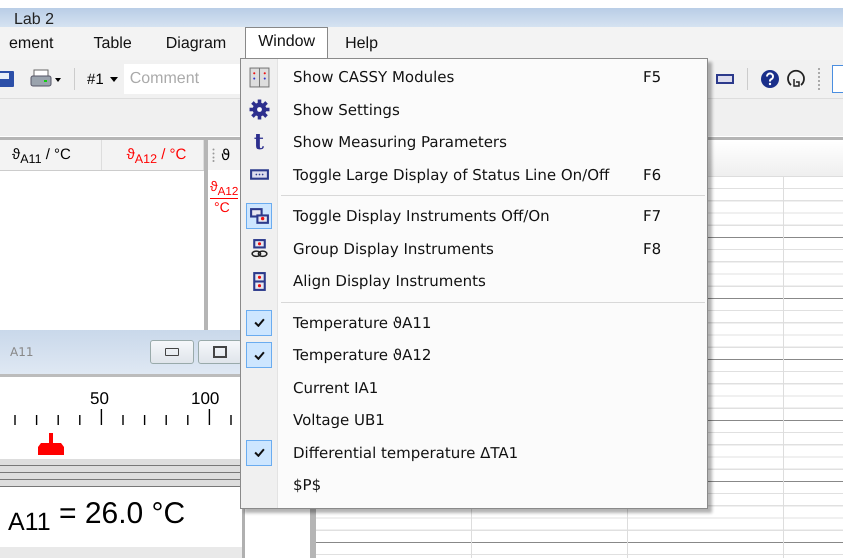 Image resolution: width=843 pixels, height=558 pixels. I want to click on menu-item: t Show Measuring Parameters, so click(474, 142).